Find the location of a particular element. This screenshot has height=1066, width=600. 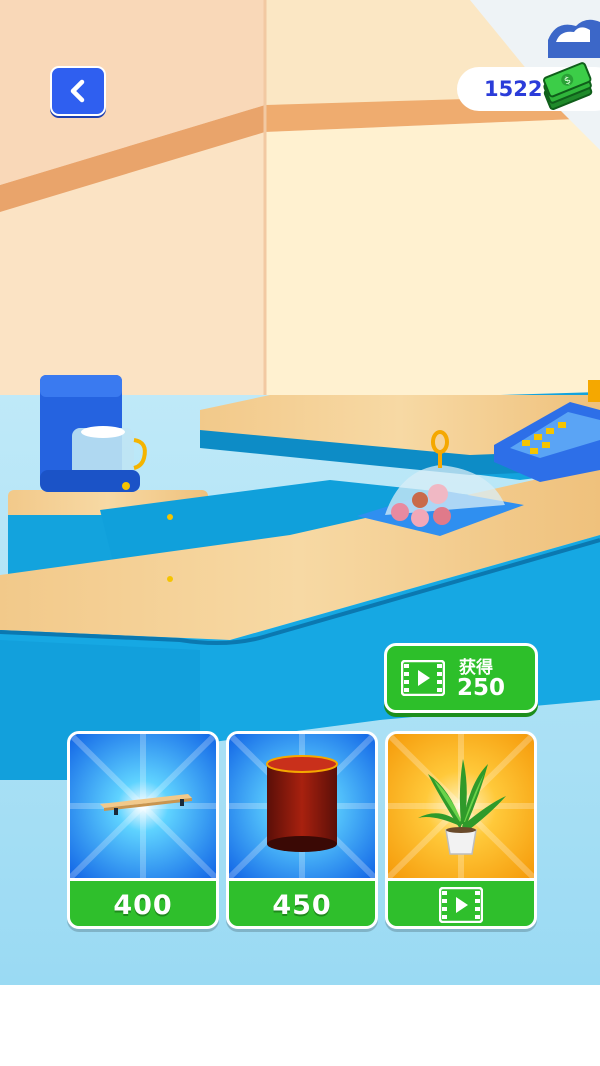

money-value: 1522 is located at coordinates (513, 89).